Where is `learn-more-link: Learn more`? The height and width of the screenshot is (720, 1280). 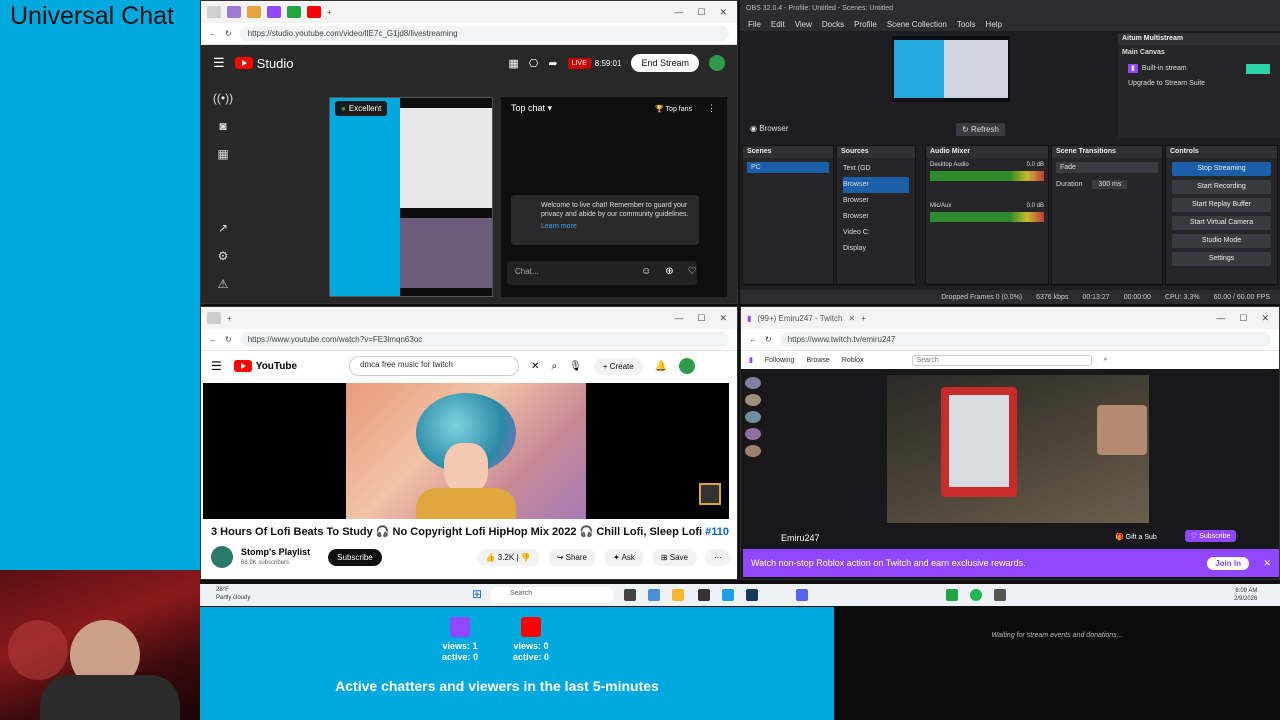 learn-more-link: Learn more is located at coordinates (616, 226).